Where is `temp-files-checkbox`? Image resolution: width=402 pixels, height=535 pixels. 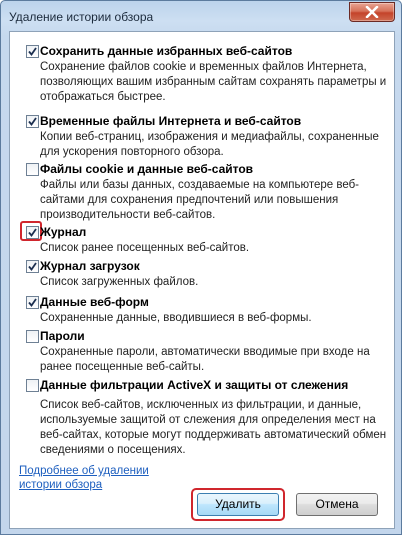
temp-files-checkbox is located at coordinates (32, 121).